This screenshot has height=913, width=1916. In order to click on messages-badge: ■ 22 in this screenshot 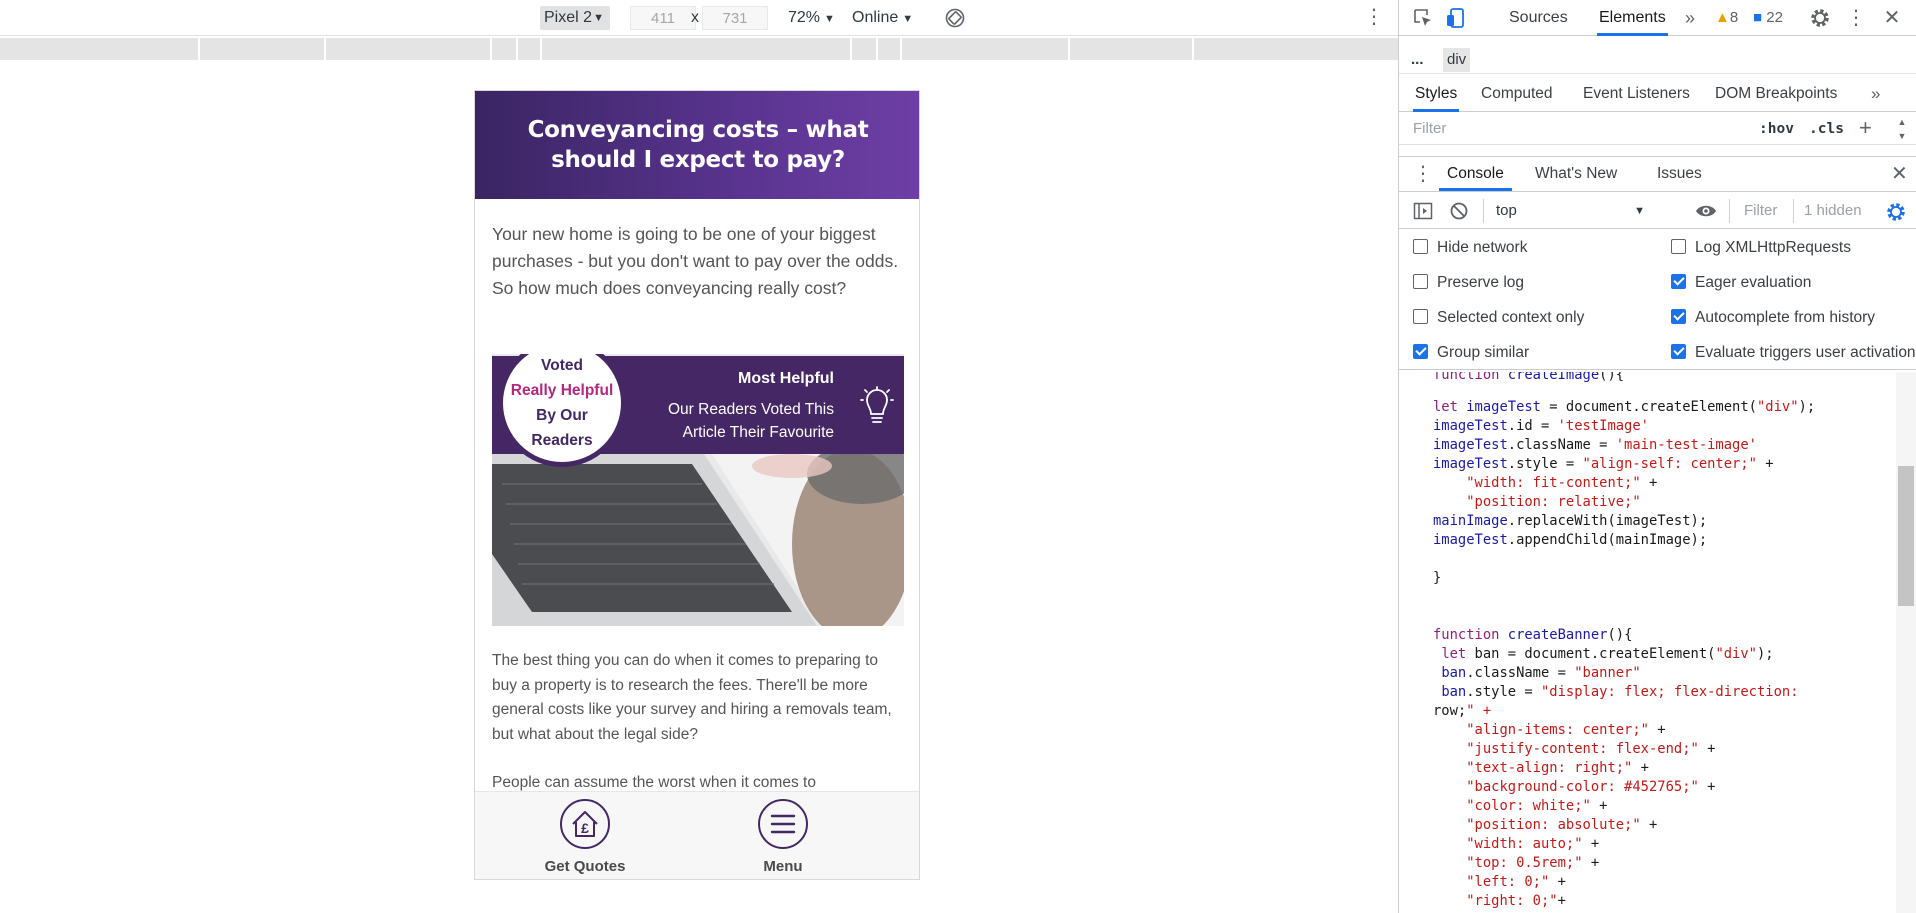, I will do `click(1768, 17)`.